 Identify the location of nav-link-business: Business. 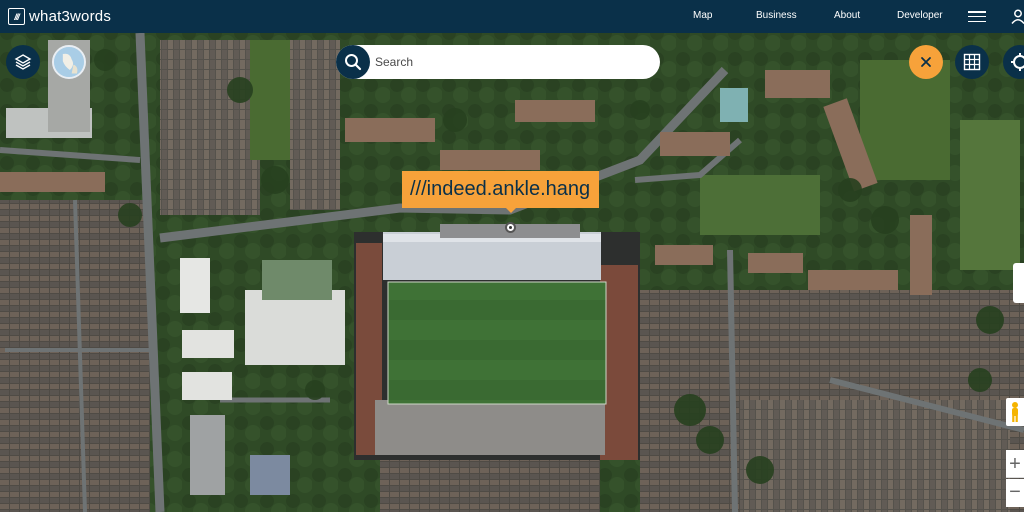
(776, 15).